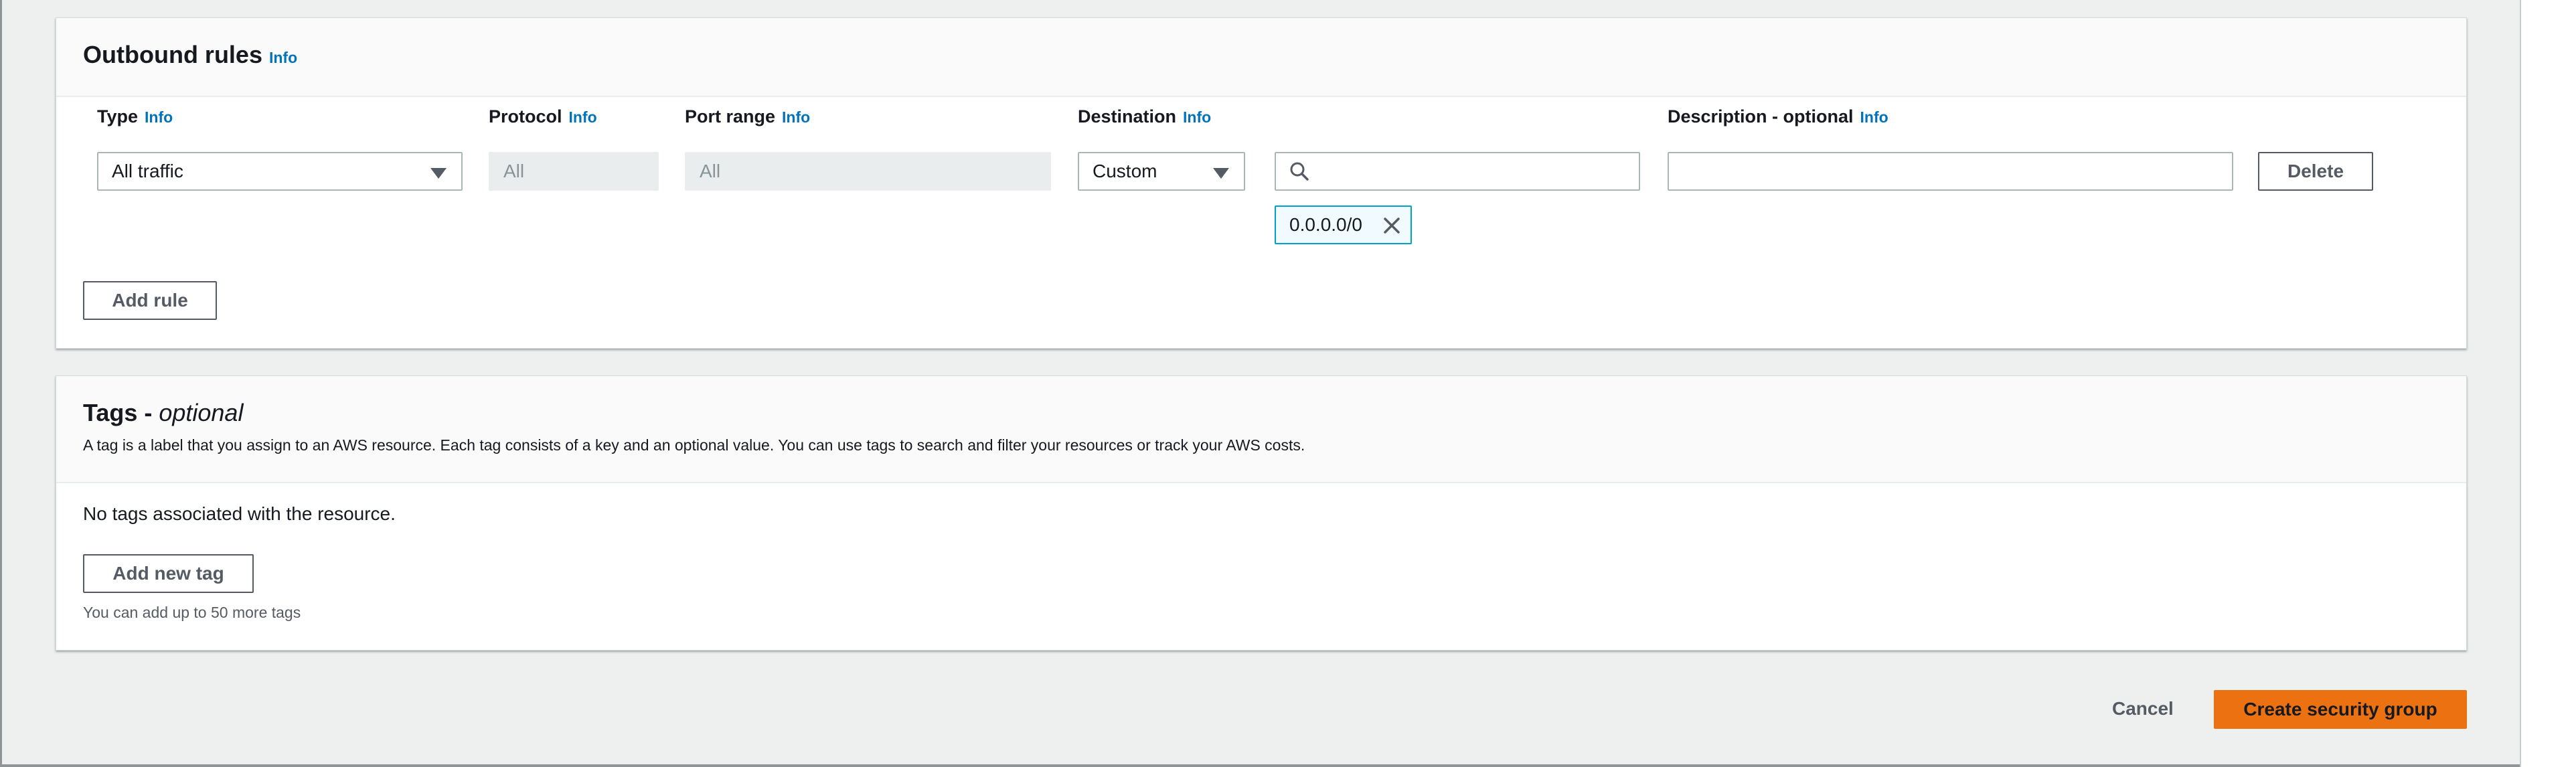 The width and height of the screenshot is (2576, 767). Describe the element at coordinates (574, 171) in the screenshot. I see `protocol-field: All` at that location.